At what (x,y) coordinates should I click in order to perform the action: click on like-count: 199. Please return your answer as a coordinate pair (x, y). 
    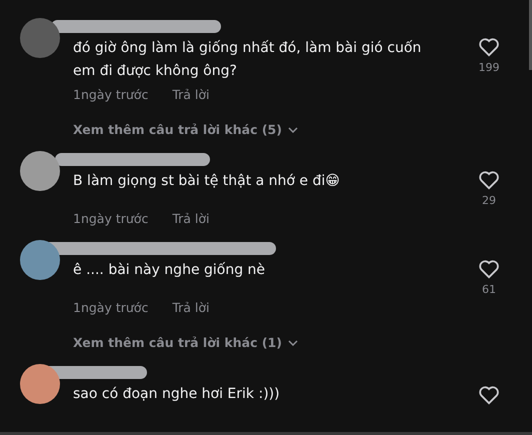
    Looking at the image, I should click on (489, 67).